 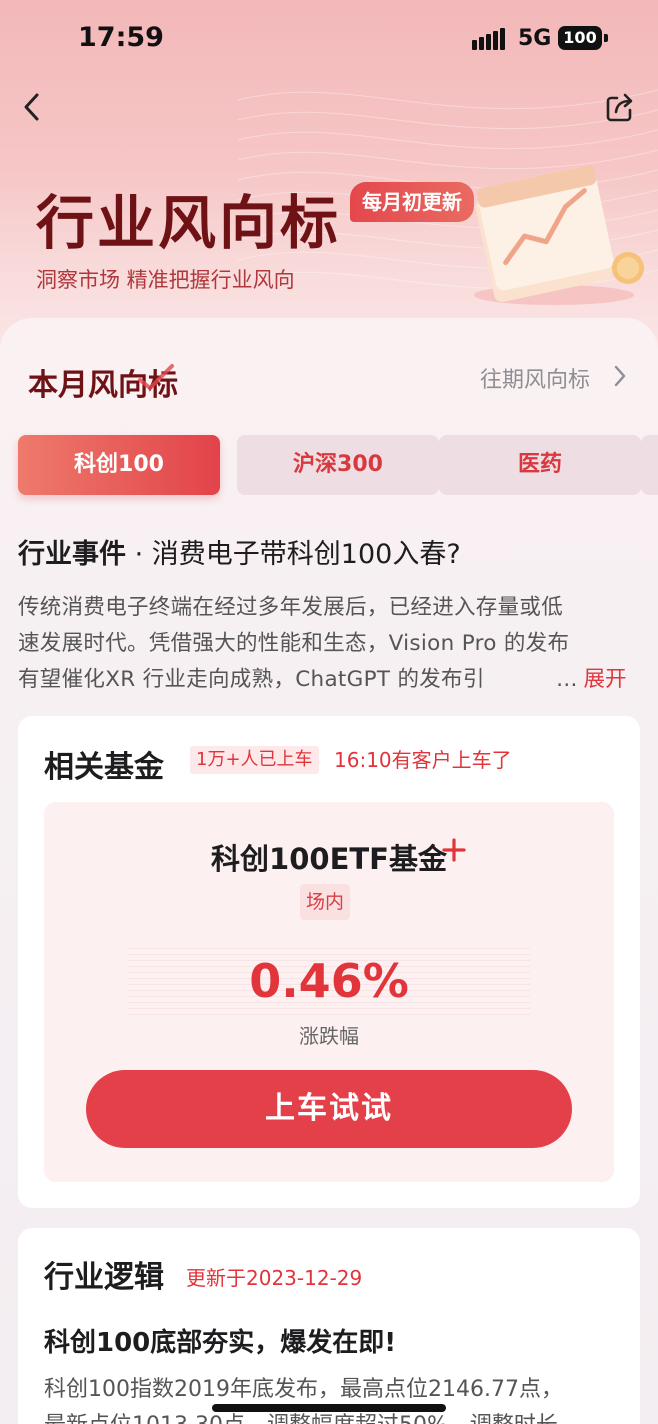 I want to click on share-icon, so click(x=620, y=107).